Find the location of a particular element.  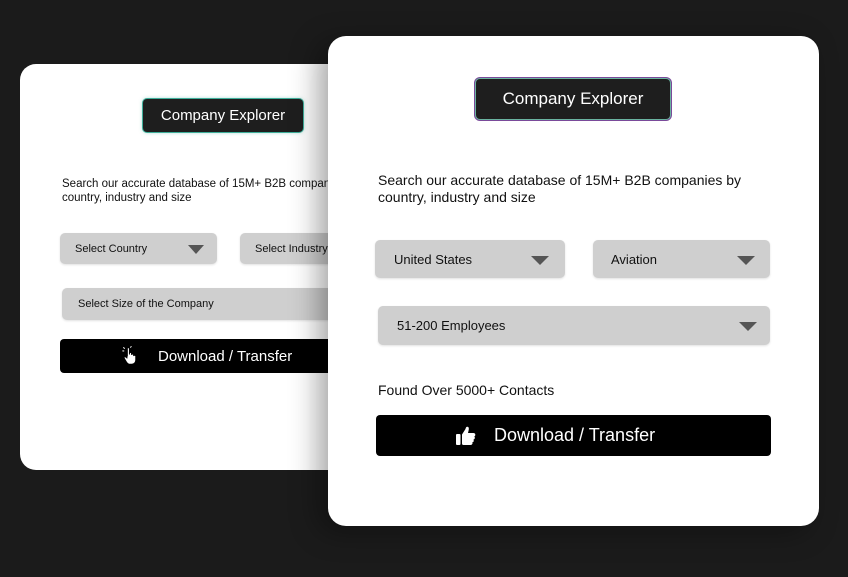

download-transfer-label: Download / Transfer is located at coordinates (575, 435).